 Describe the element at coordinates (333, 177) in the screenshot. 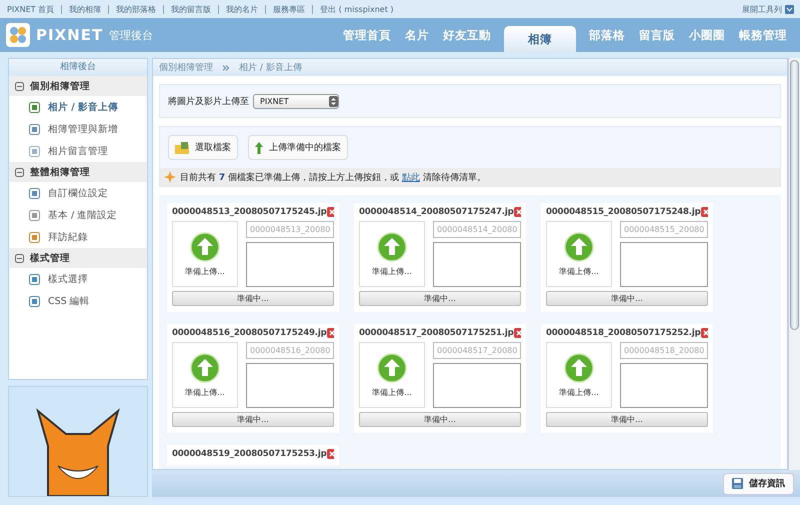

I see `notice-text: 目前共有 7 個檔案已準備上傳，請按上方上傳按鈕，或 點此 清除待傳清單。` at that location.